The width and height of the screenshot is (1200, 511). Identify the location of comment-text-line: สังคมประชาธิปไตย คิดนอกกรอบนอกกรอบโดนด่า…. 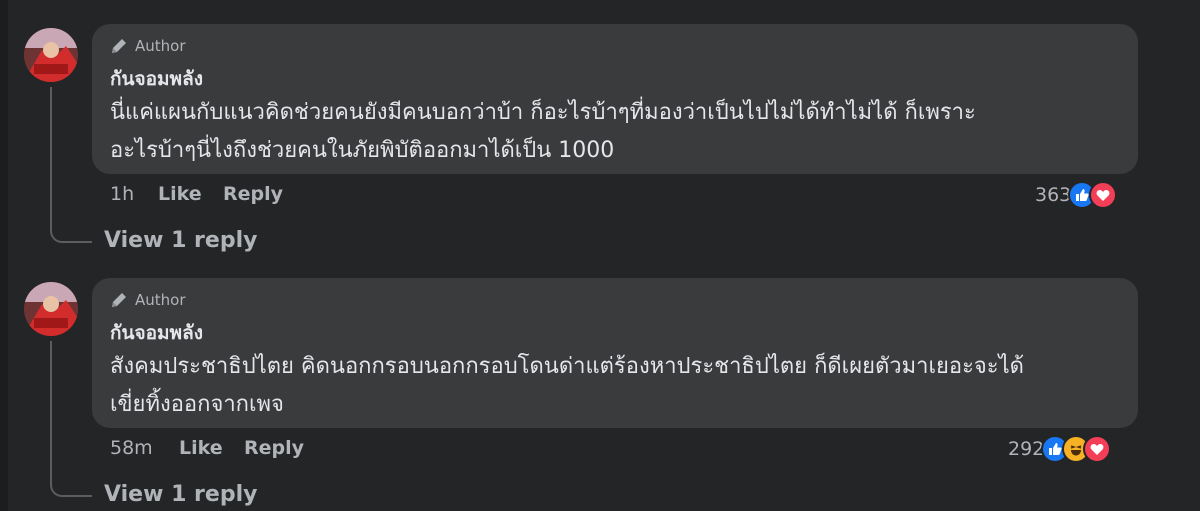
(567, 366).